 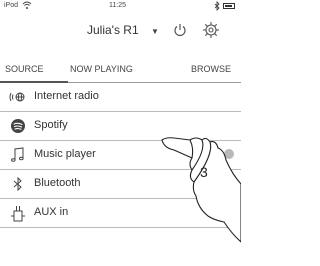 I want to click on clock-time: 11:25, so click(x=117, y=5).